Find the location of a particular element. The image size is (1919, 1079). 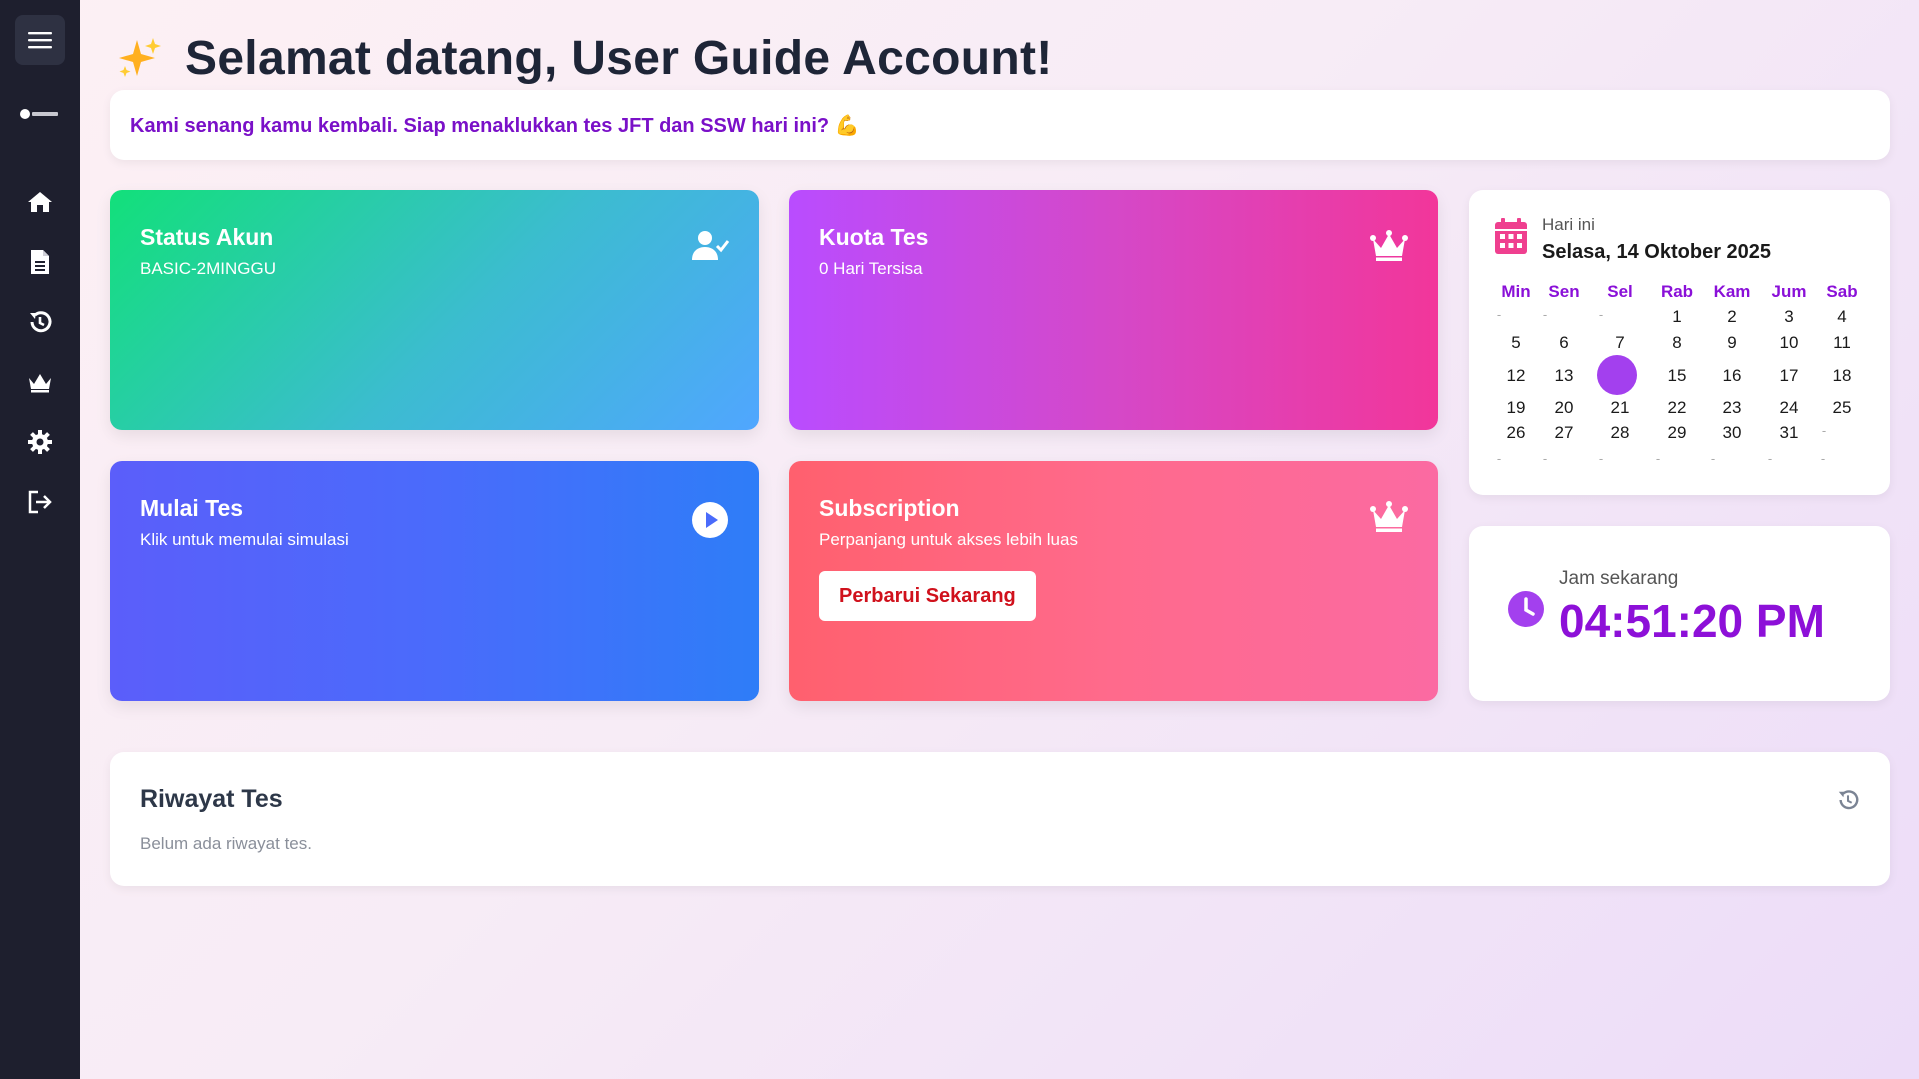

play-circle-icon is located at coordinates (710, 520).